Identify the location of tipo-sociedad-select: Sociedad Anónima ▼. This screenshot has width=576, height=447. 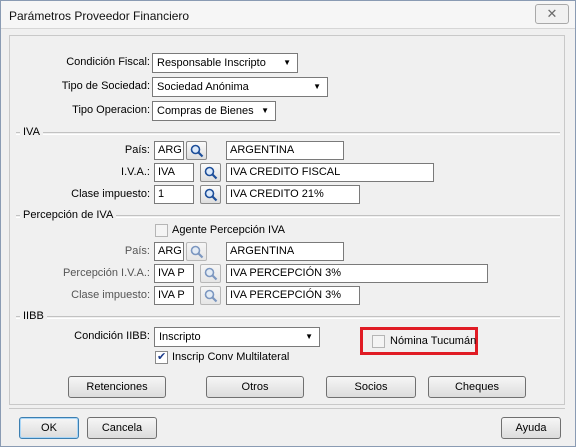
(240, 87).